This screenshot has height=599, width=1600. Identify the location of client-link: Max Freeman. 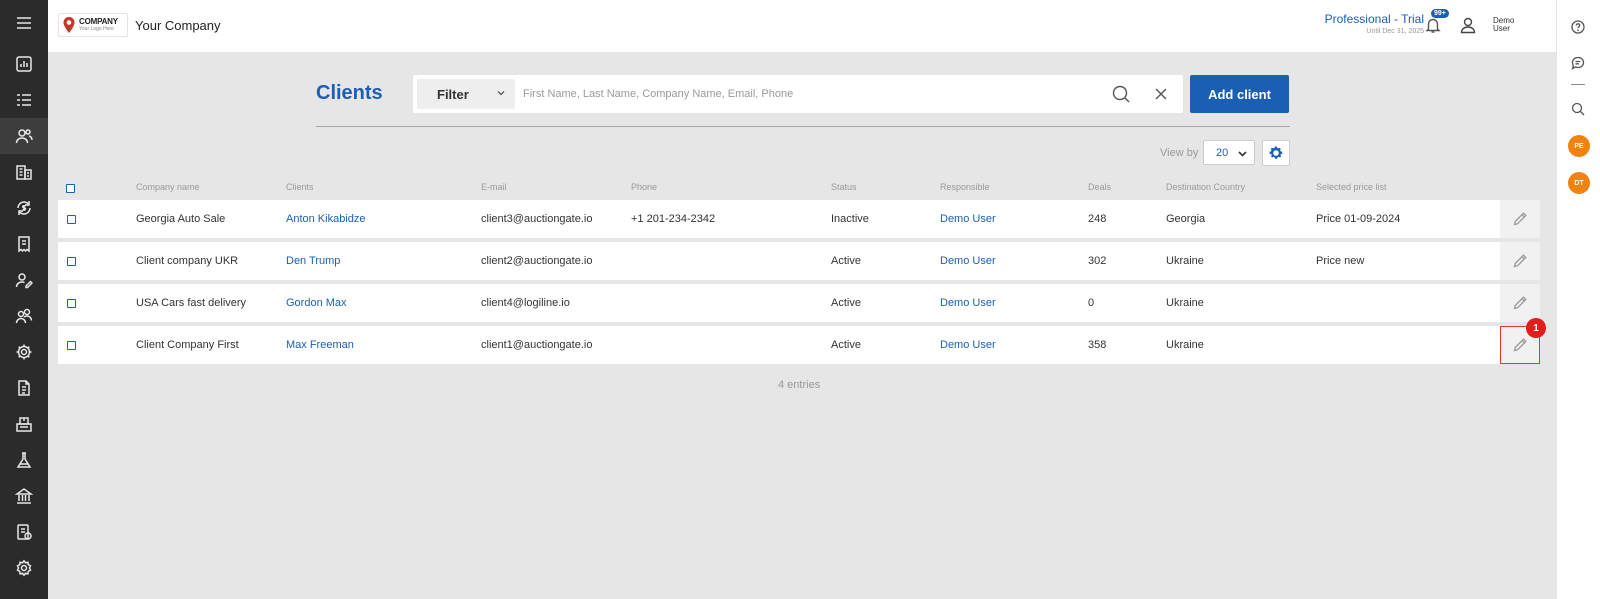
(320, 345).